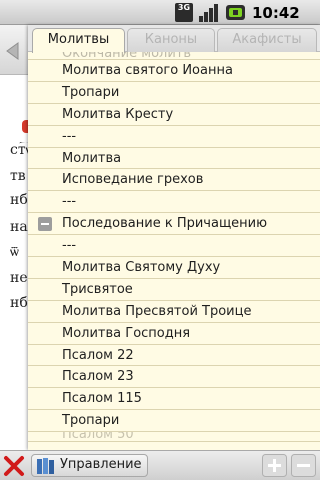 This screenshot has height=480, width=320. Describe the element at coordinates (174, 437) in the screenshot. I see `list-item: Псалом 50` at that location.